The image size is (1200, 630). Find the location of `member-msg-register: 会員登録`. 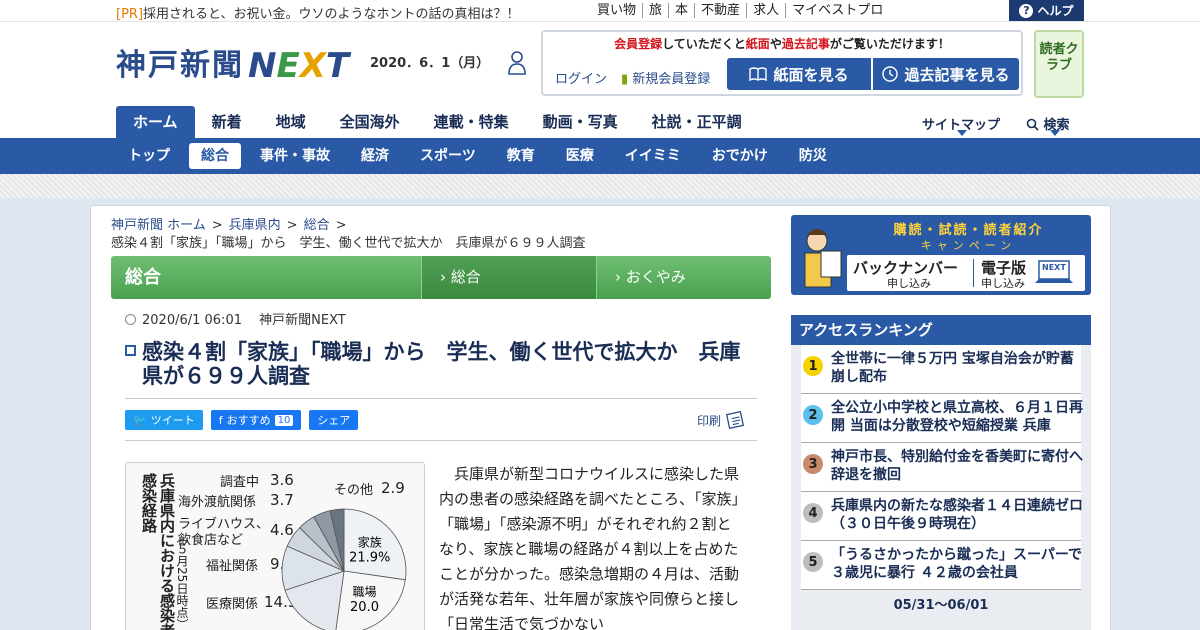

member-msg-register: 会員登録 is located at coordinates (638, 44).